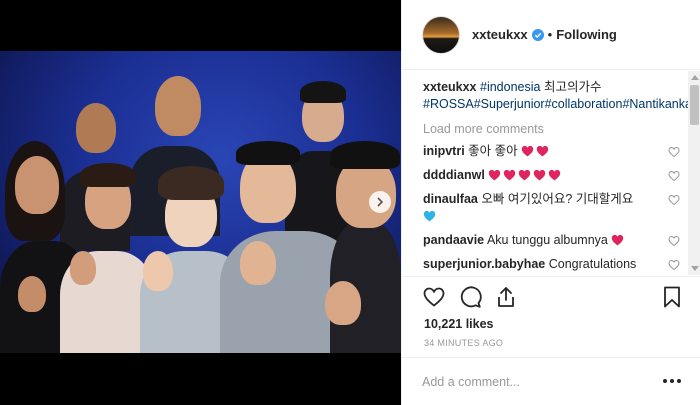 The width and height of the screenshot is (700, 405). What do you see at coordinates (459, 324) in the screenshot?
I see `likes-count: 10,221 likes` at bounding box center [459, 324].